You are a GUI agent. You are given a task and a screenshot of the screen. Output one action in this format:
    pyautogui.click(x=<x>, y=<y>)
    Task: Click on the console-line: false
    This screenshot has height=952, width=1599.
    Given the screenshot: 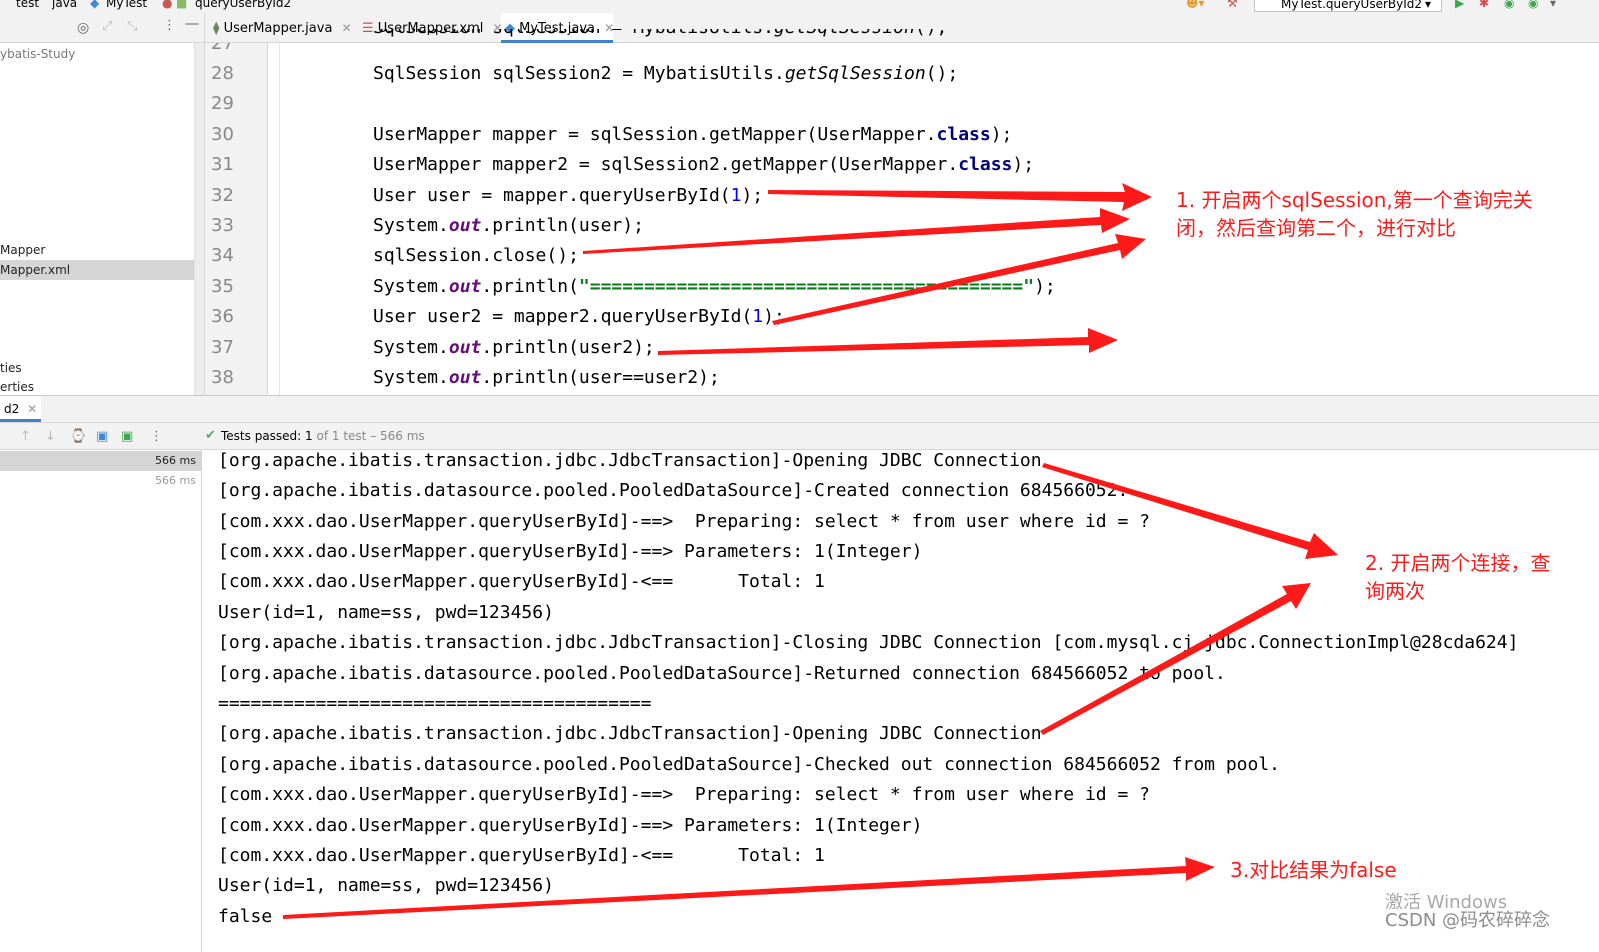 What is the action you would take?
    pyautogui.click(x=245, y=916)
    